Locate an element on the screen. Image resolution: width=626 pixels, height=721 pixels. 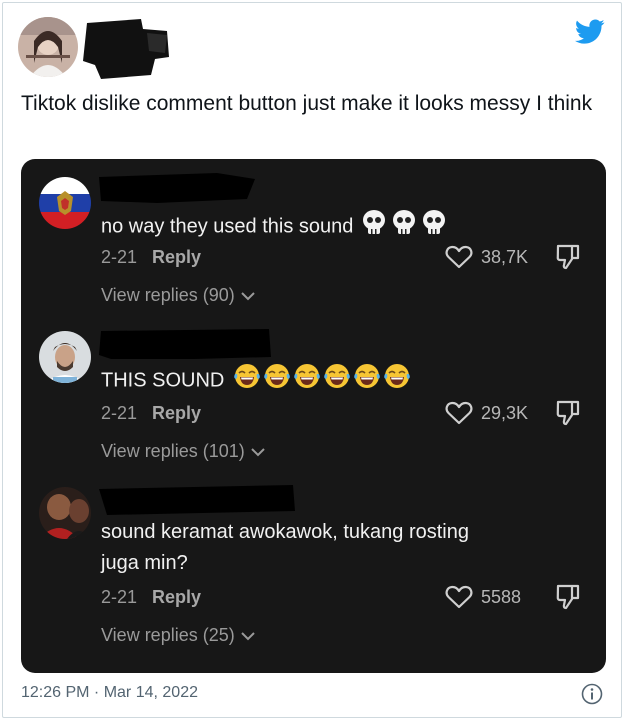
like-button: 5588 is located at coordinates (483, 597).